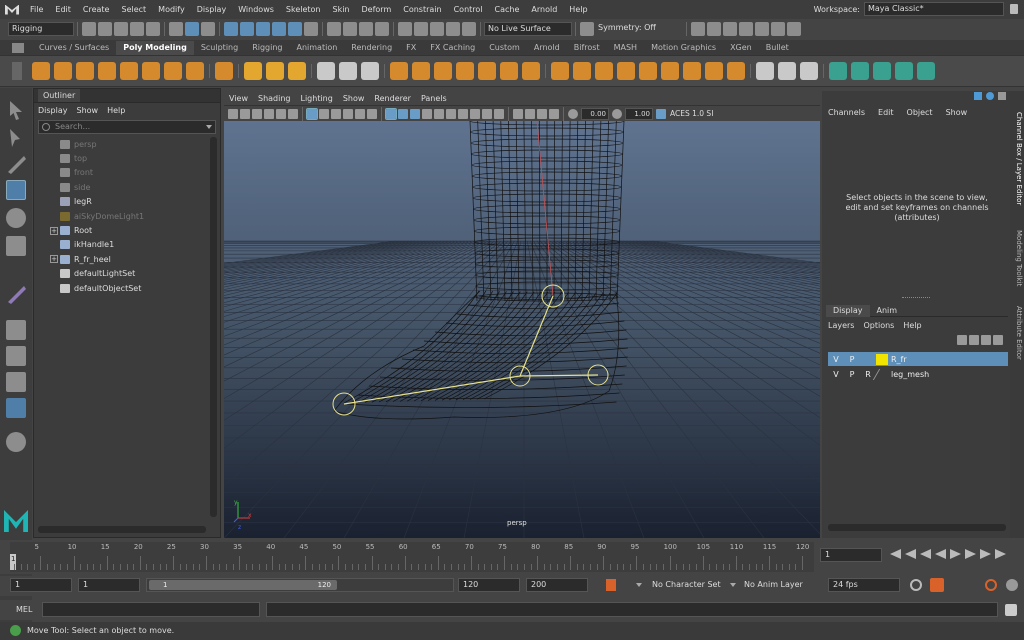 This screenshot has height=640, width=1024. I want to click on snap-curve-icon, so click(247, 29).